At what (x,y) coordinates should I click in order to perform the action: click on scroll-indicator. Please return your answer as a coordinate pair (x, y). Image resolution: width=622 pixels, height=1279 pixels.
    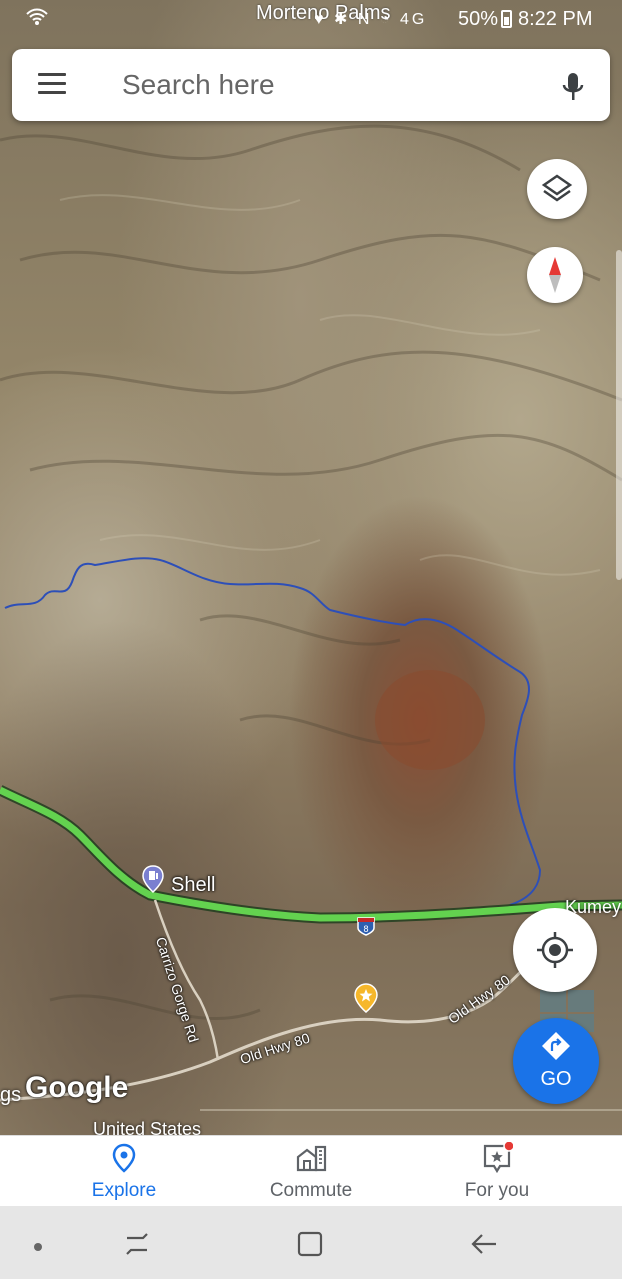
    Looking at the image, I should click on (619, 415).